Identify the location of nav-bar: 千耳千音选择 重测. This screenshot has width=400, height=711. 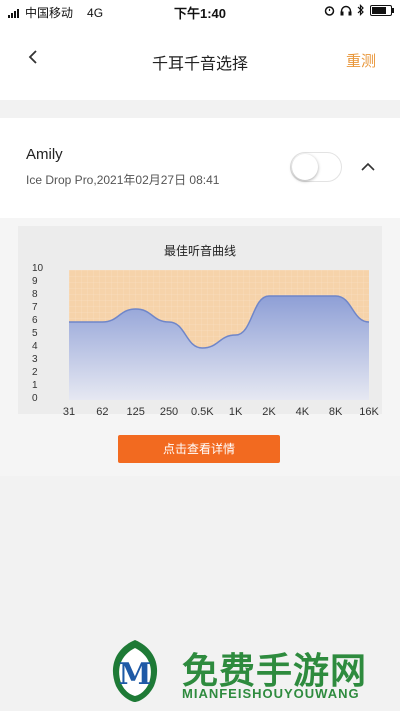
(200, 61).